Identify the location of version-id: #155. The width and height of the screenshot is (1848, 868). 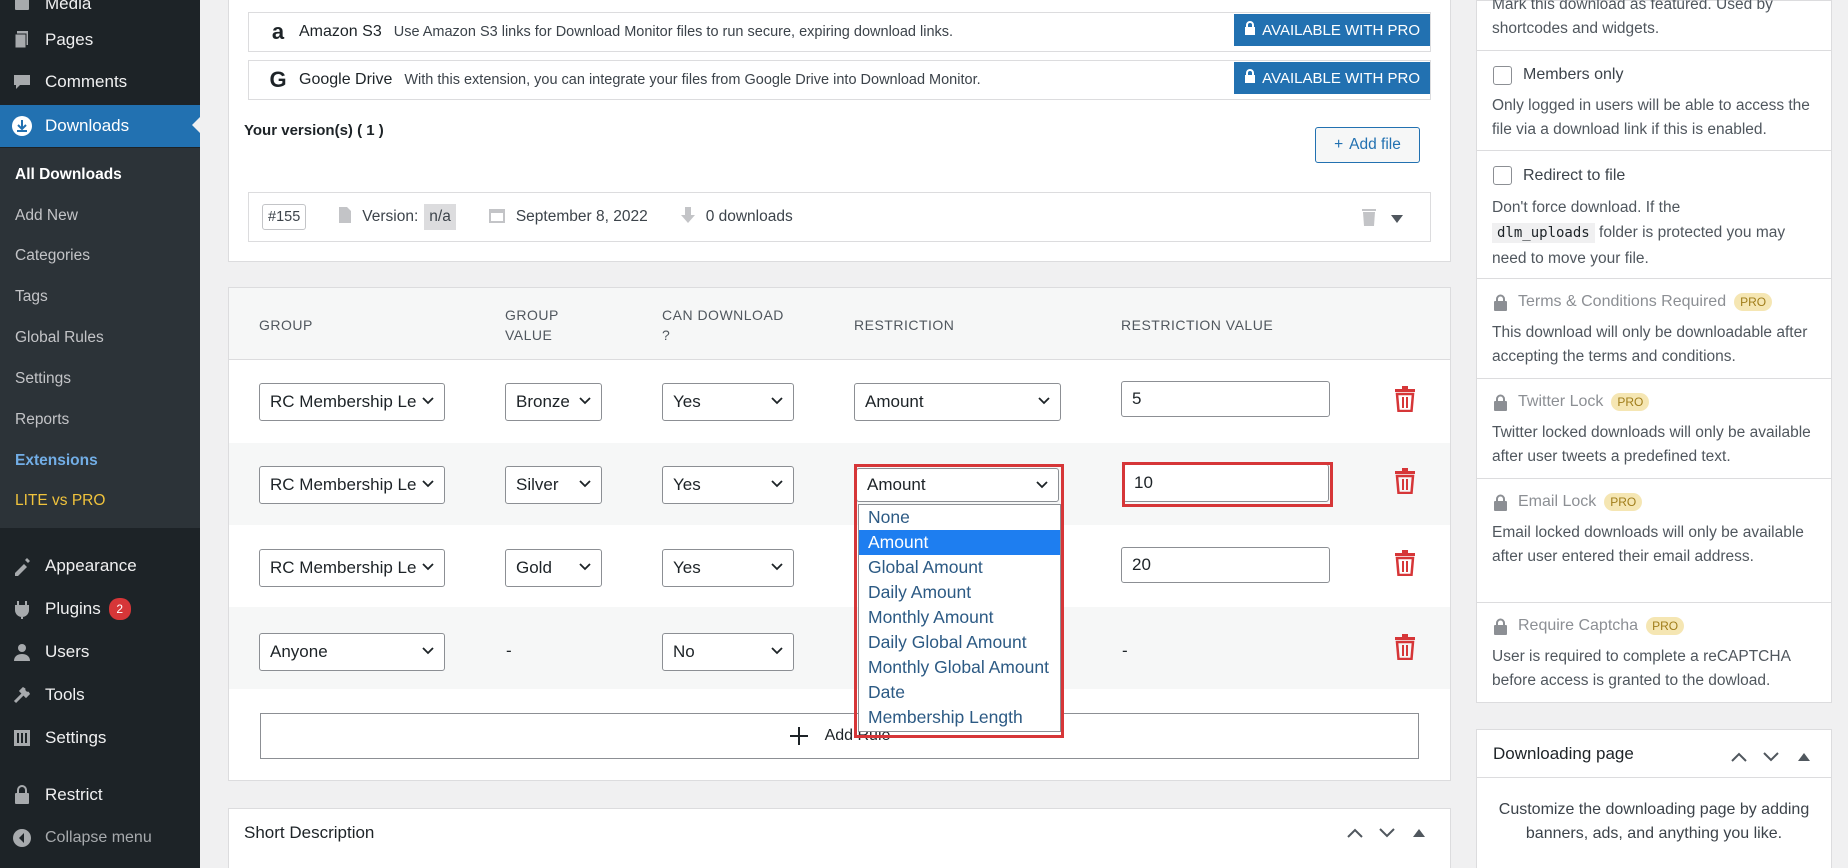
(284, 217).